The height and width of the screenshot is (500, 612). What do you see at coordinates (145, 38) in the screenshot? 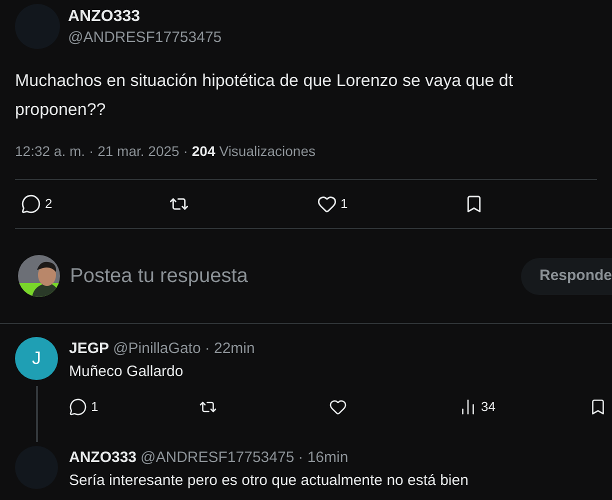
I see `author-handle: @ANDRESF17753475` at bounding box center [145, 38].